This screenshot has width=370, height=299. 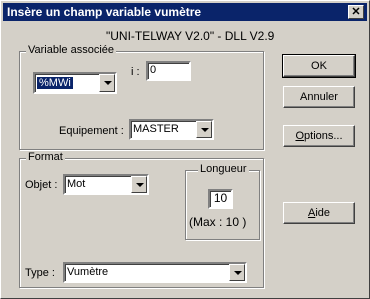 What do you see at coordinates (319, 97) in the screenshot?
I see `cancel-button: Annuler` at bounding box center [319, 97].